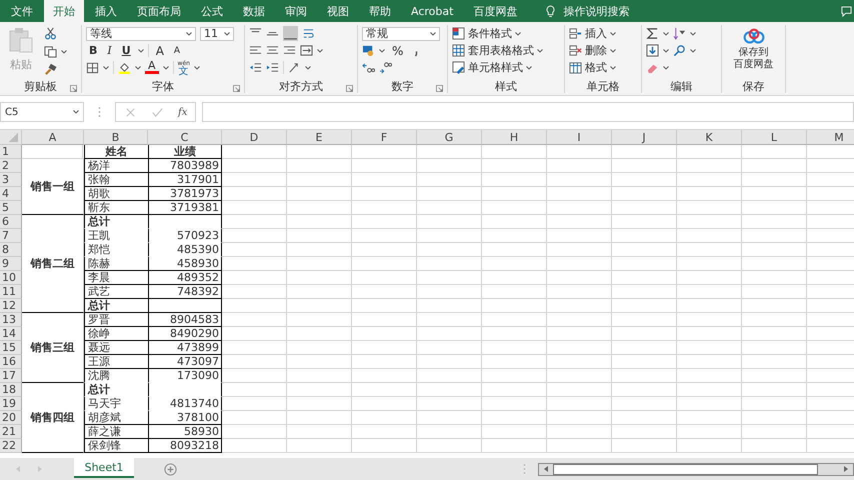  I want to click on row-header: 5, so click(11, 208).